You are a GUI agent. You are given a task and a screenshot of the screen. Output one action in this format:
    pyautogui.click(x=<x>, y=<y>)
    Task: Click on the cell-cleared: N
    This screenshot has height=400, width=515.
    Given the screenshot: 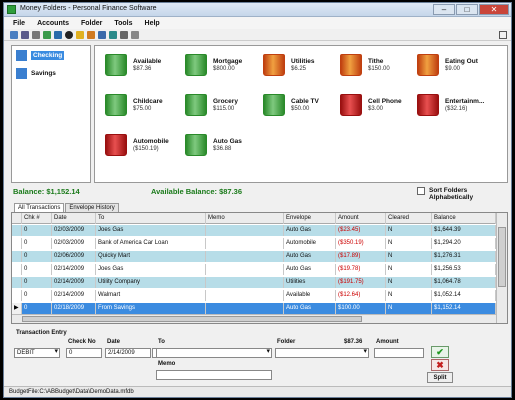 What is the action you would take?
    pyautogui.click(x=409, y=230)
    